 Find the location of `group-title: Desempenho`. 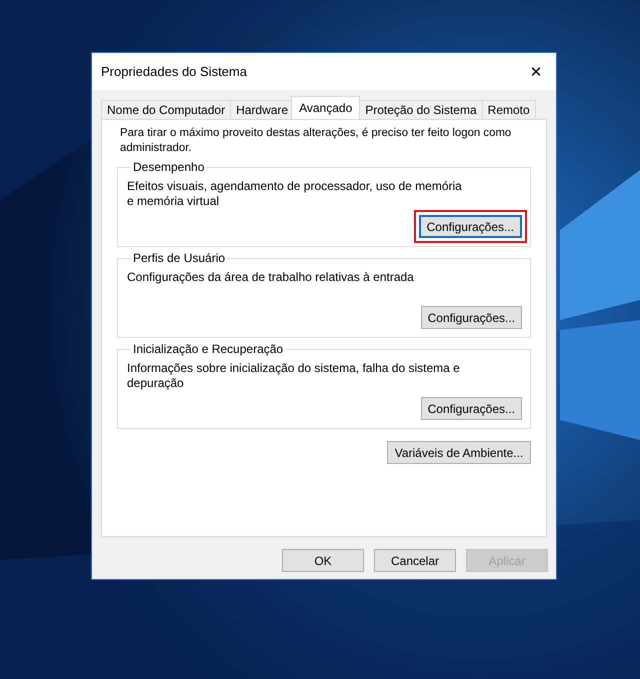

group-title: Desempenho is located at coordinates (169, 167).